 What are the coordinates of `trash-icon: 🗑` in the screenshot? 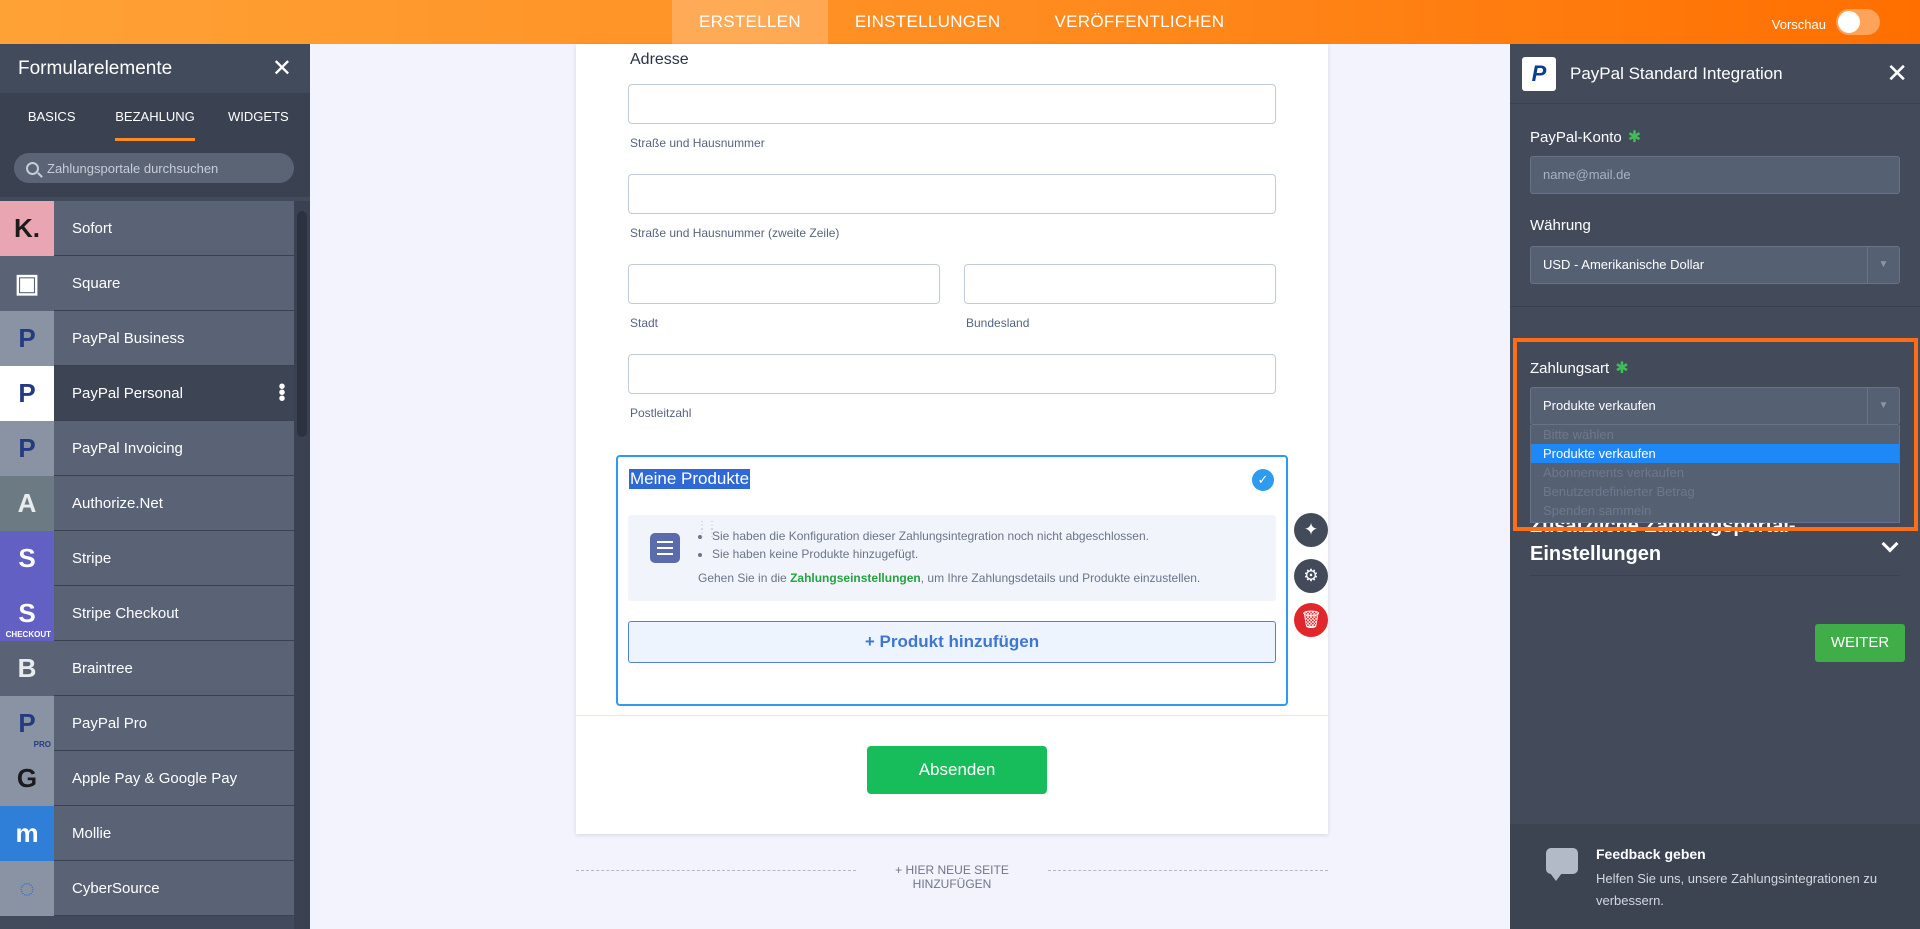 It's located at (1311, 620).